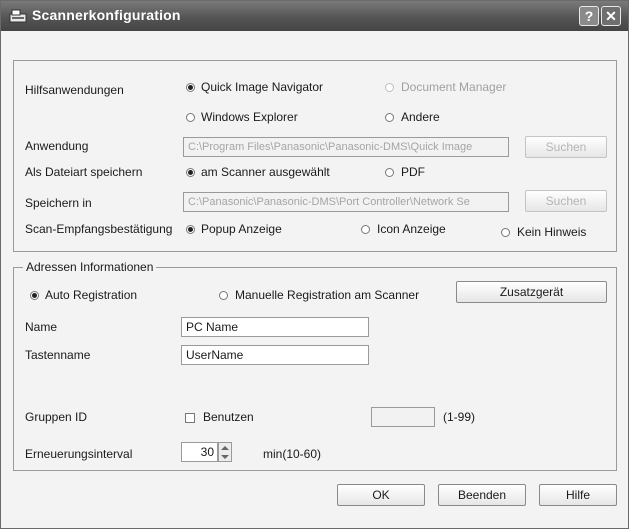 The height and width of the screenshot is (529, 629). I want to click on scan-label: Scan-Empfangsbestätigung, so click(99, 229).